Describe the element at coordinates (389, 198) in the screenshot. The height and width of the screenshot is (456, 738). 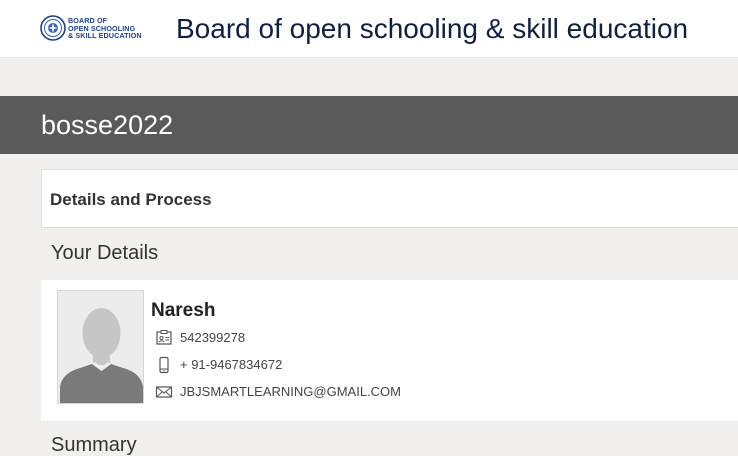
I see `details-and-process-card: Details and Process` at that location.